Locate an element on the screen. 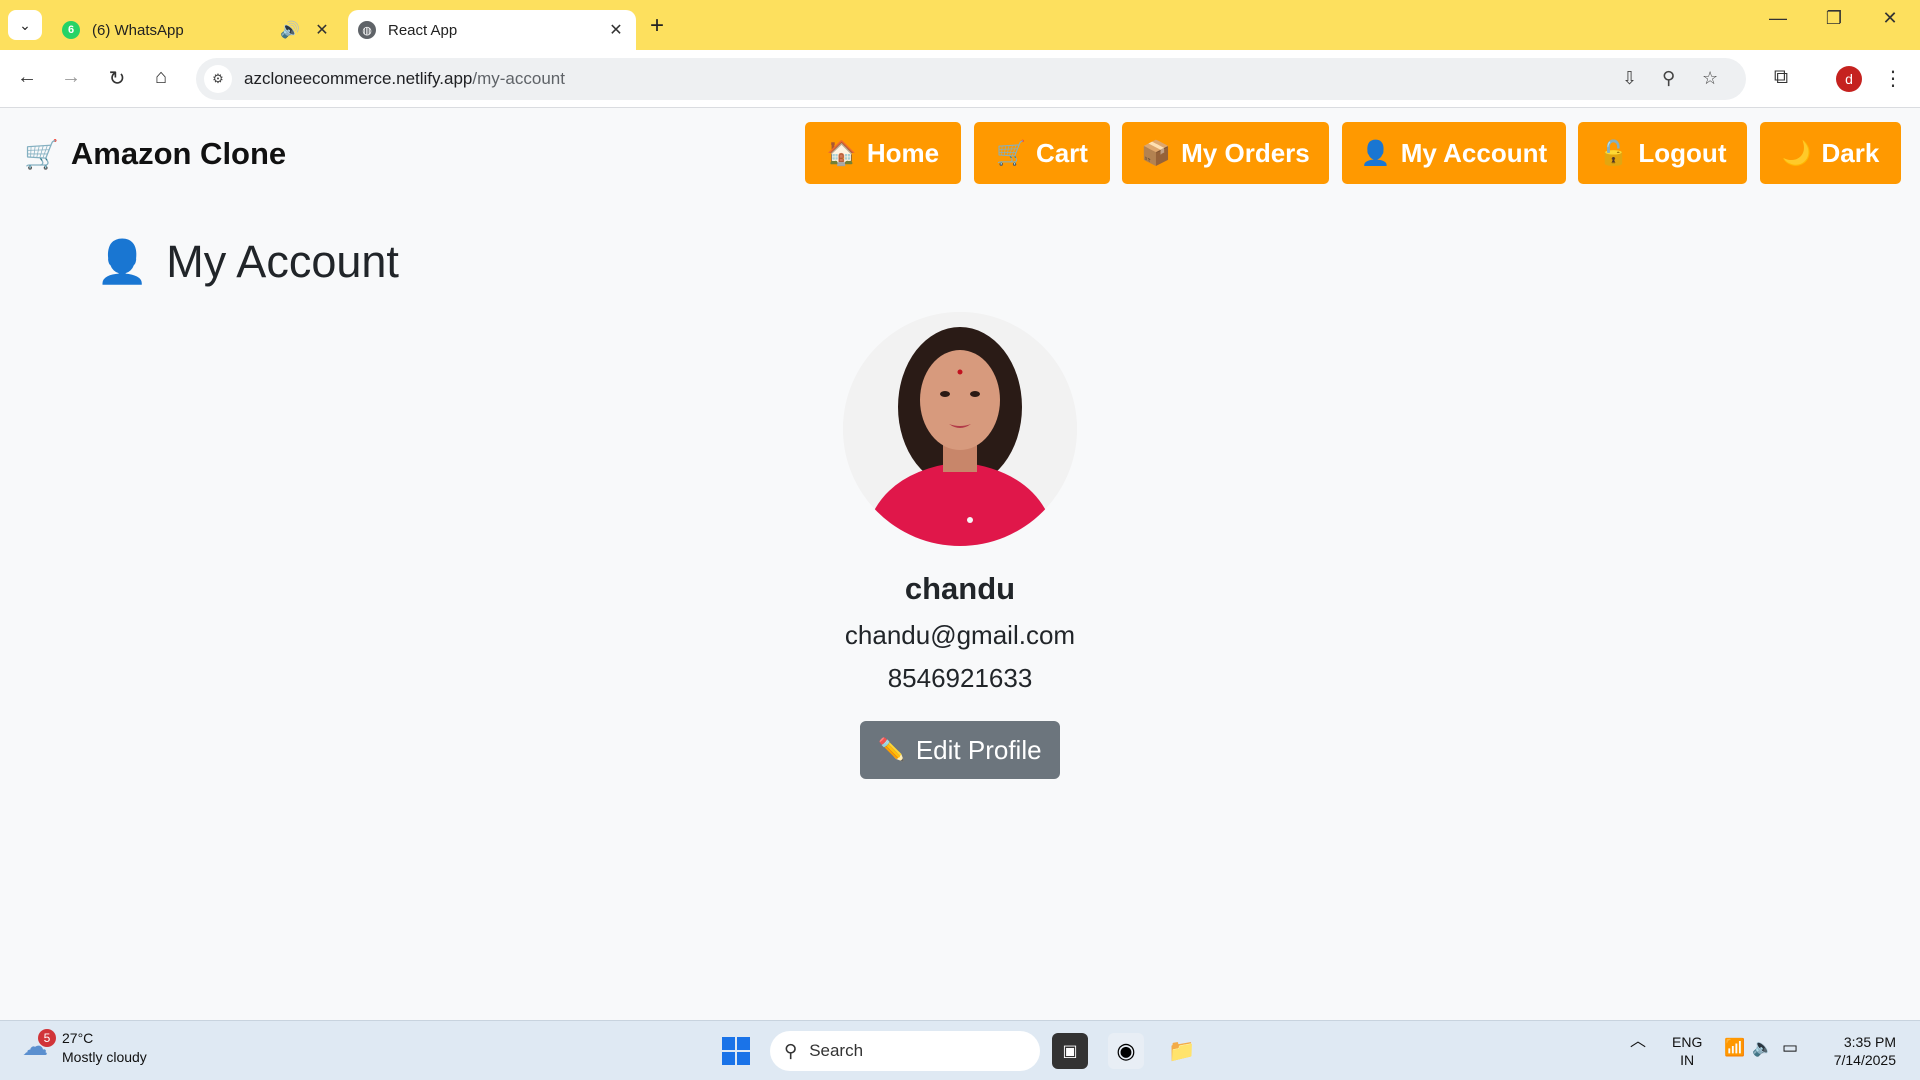 This screenshot has height=1080, width=1920. language-code: ENG is located at coordinates (1687, 1042).